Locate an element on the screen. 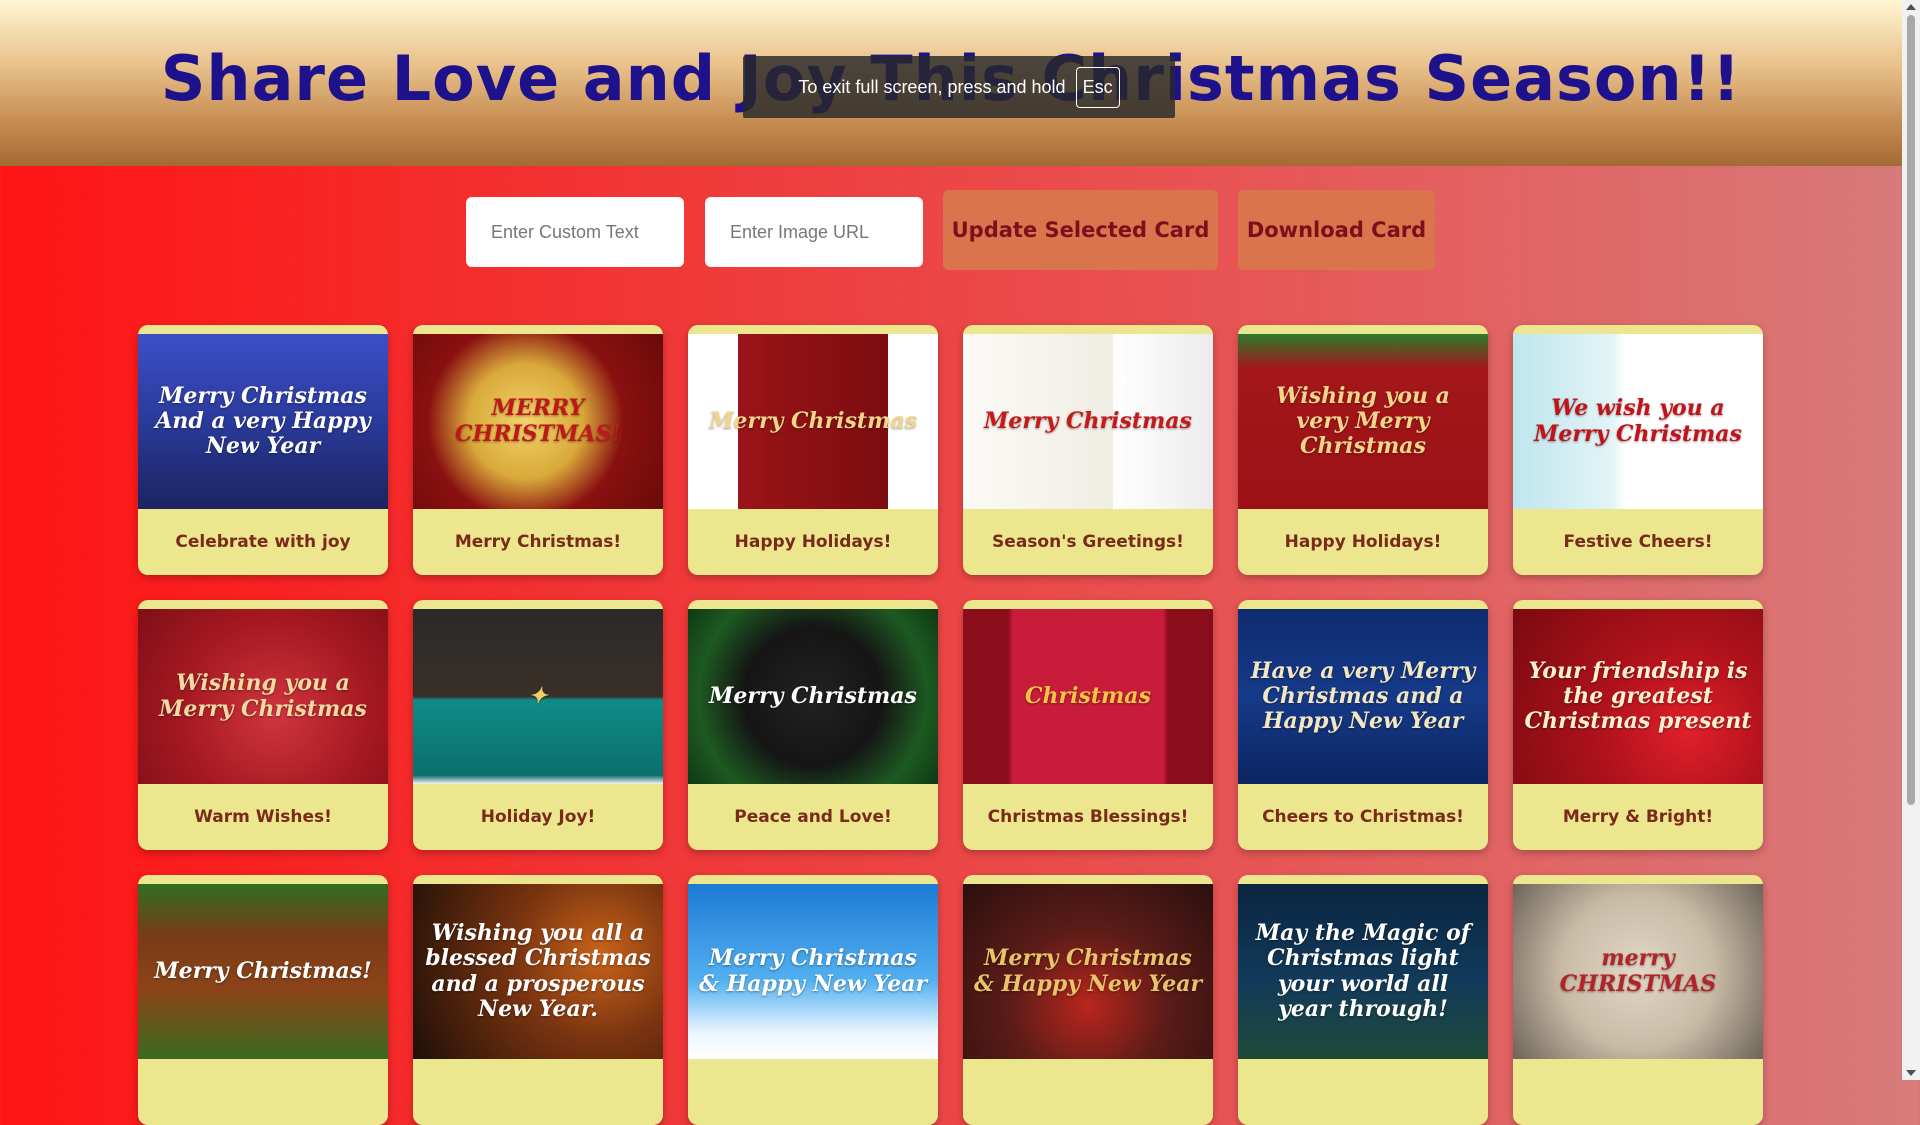 The height and width of the screenshot is (1125, 1920). greeting-card: Merry Christmas Happy Holidays! is located at coordinates (813, 450).